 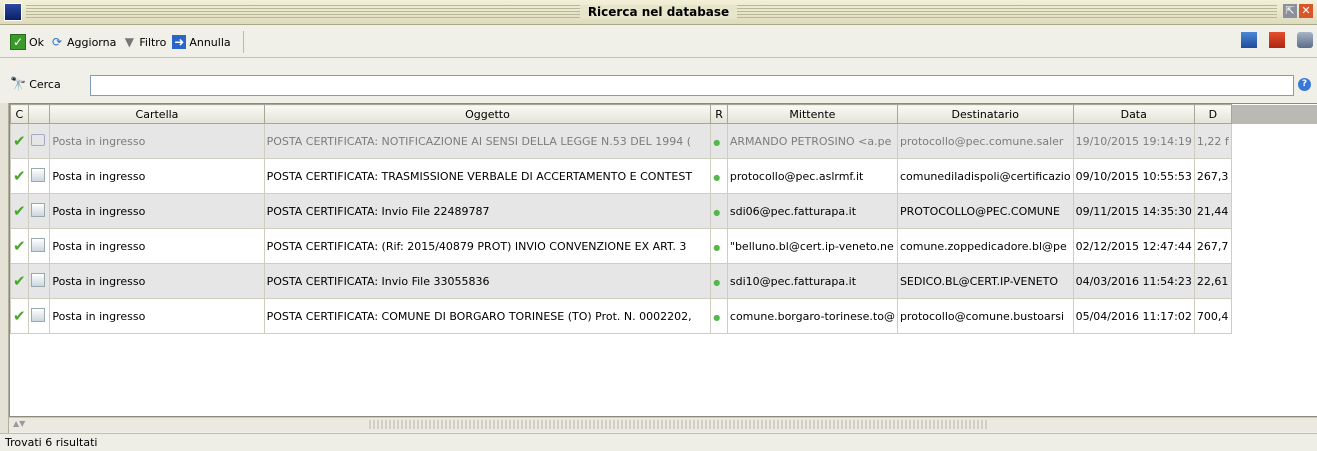 I want to click on filter-icon: ▼, so click(x=129, y=42).